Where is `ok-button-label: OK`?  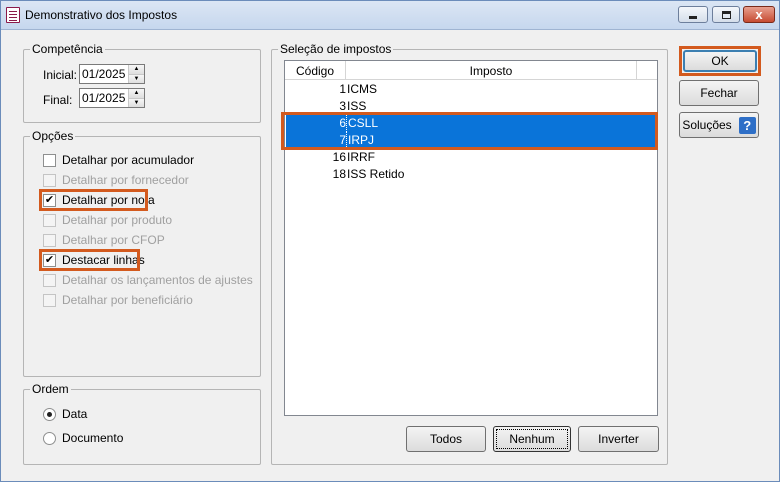 ok-button-label: OK is located at coordinates (720, 61).